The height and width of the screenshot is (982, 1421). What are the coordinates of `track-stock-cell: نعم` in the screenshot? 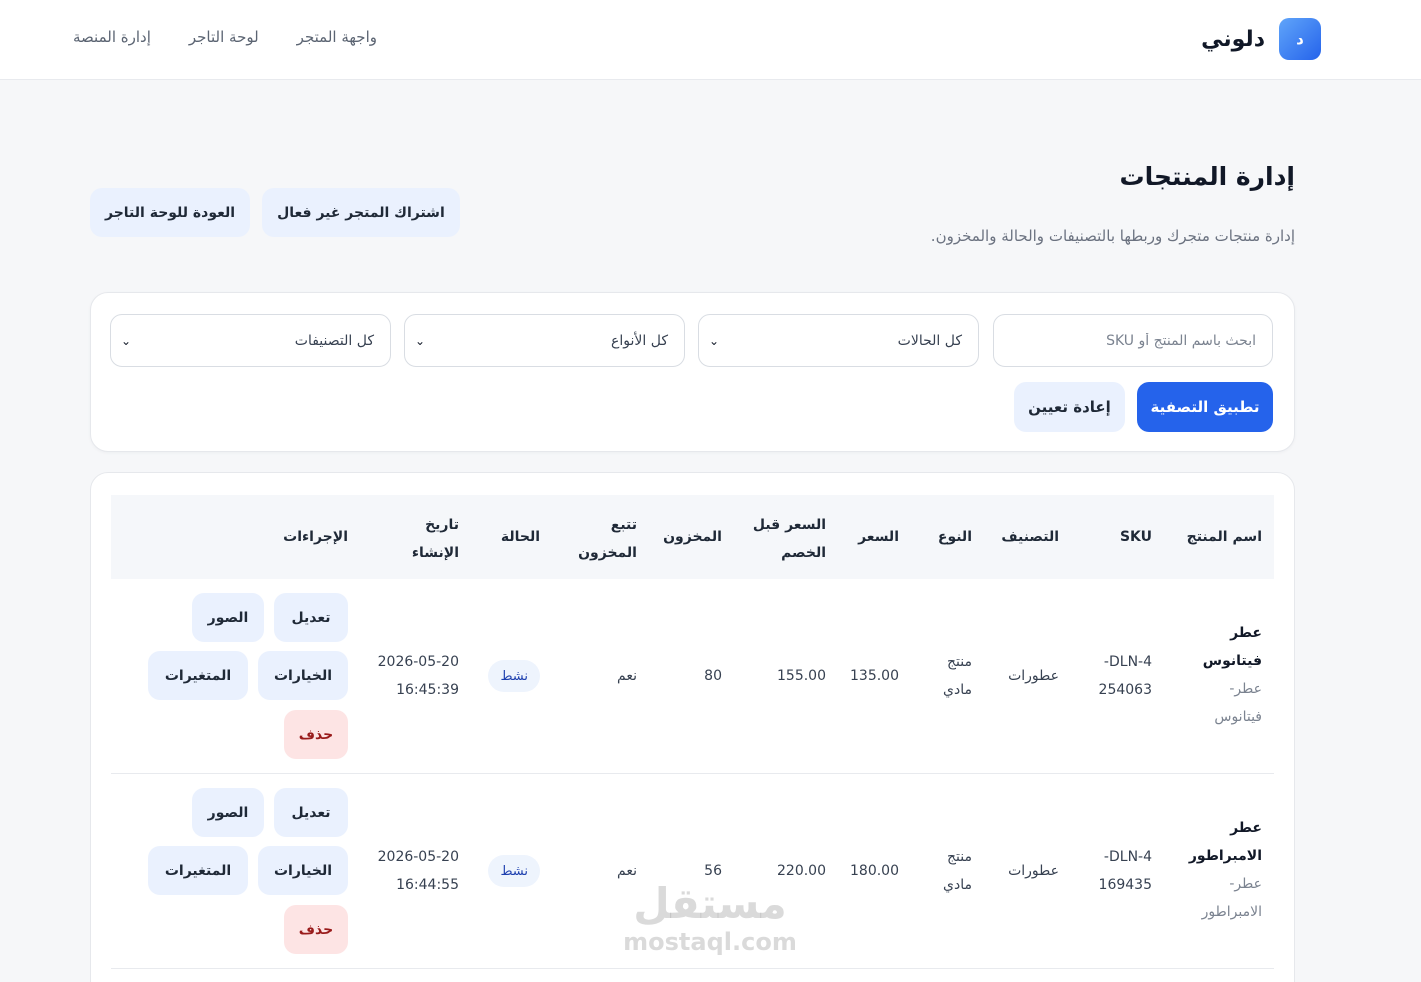 It's located at (627, 676).